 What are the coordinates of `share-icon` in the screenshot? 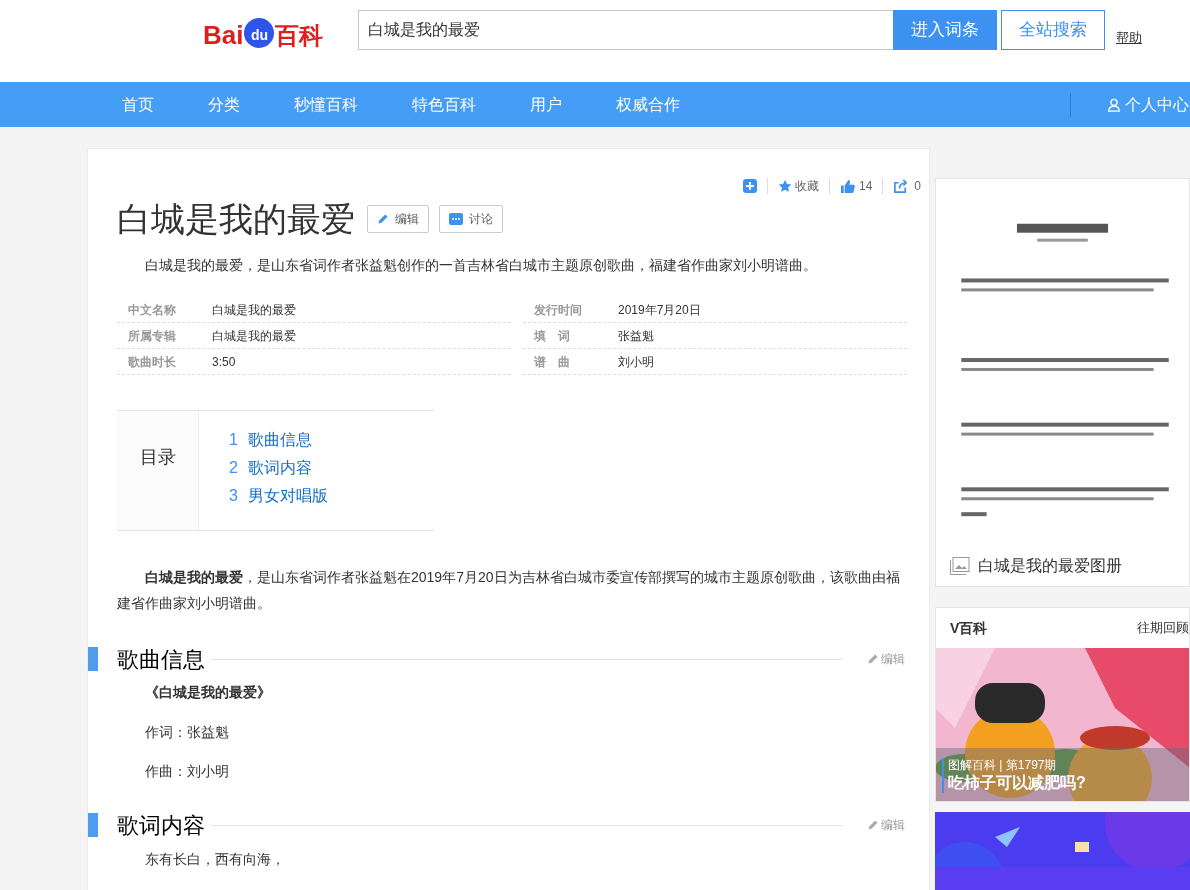 It's located at (901, 186).